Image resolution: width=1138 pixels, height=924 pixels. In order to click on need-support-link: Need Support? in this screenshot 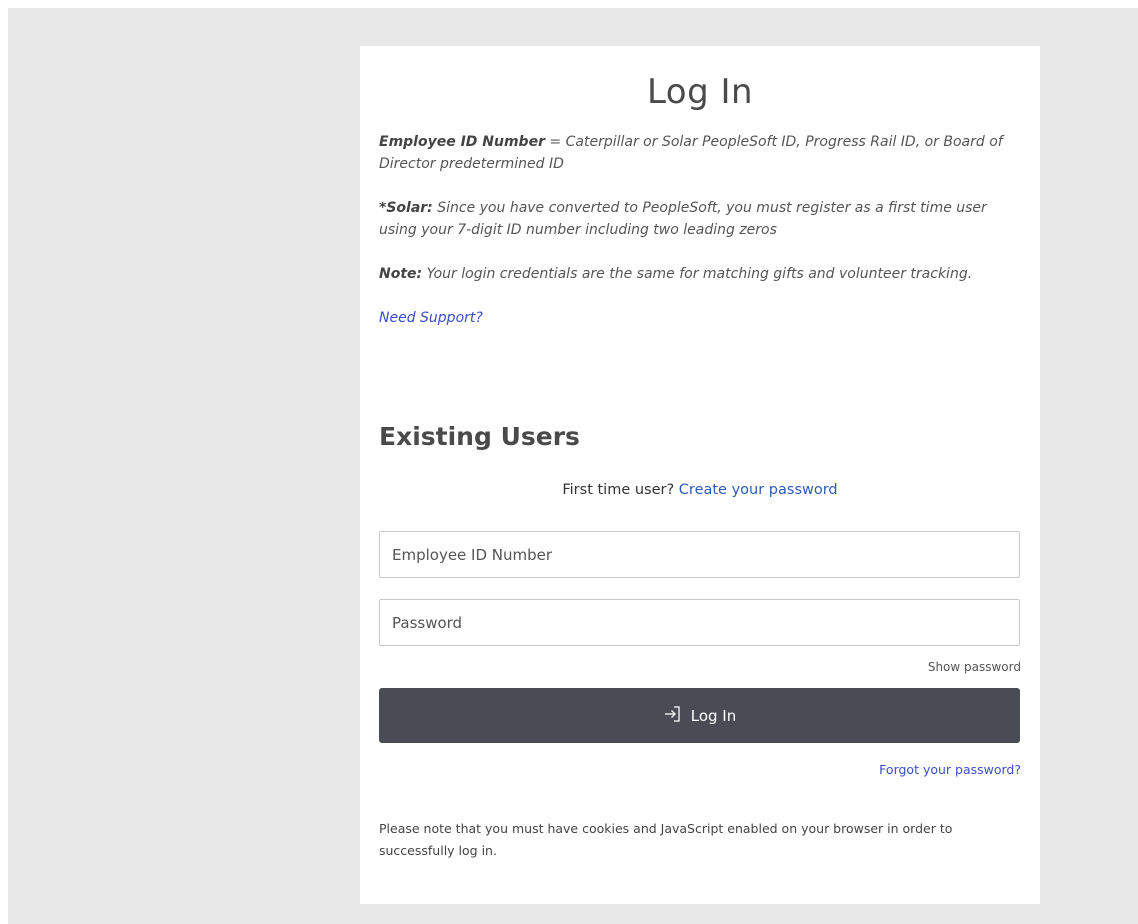, I will do `click(431, 318)`.